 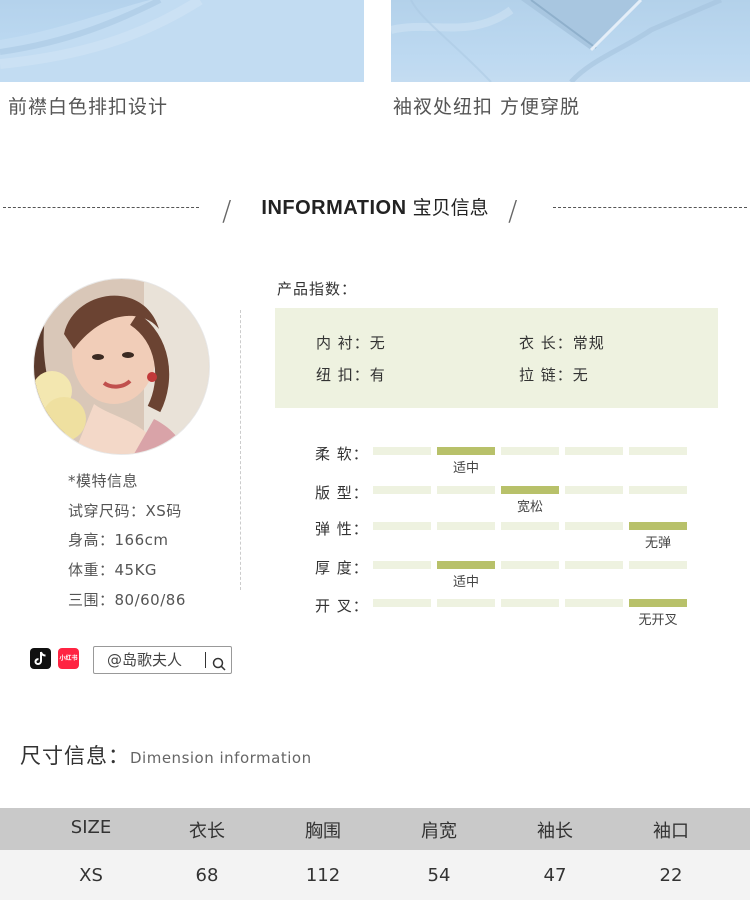 I want to click on scale-label: 柔 软：, so click(x=342, y=454).